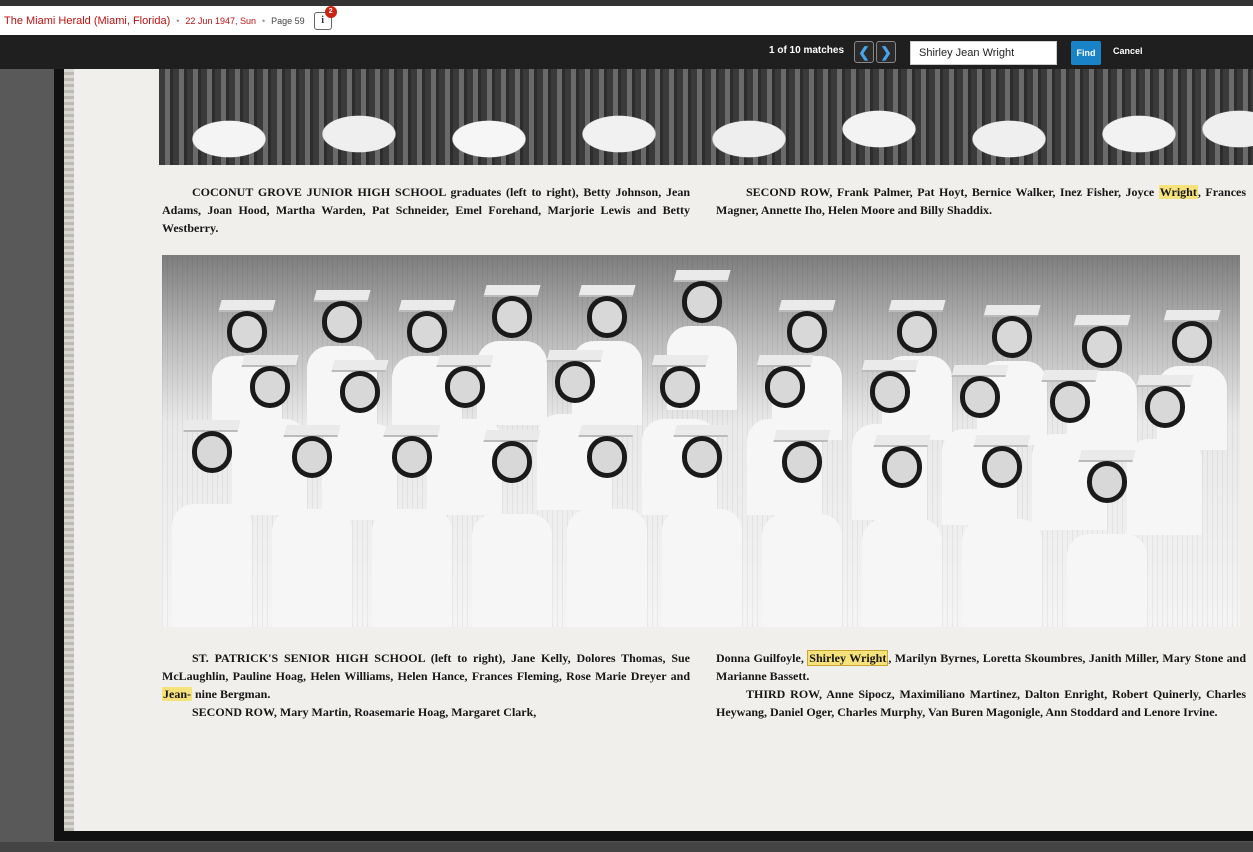 This screenshot has height=852, width=1253. I want to click on caption-text: nine Bergman., so click(233, 694).